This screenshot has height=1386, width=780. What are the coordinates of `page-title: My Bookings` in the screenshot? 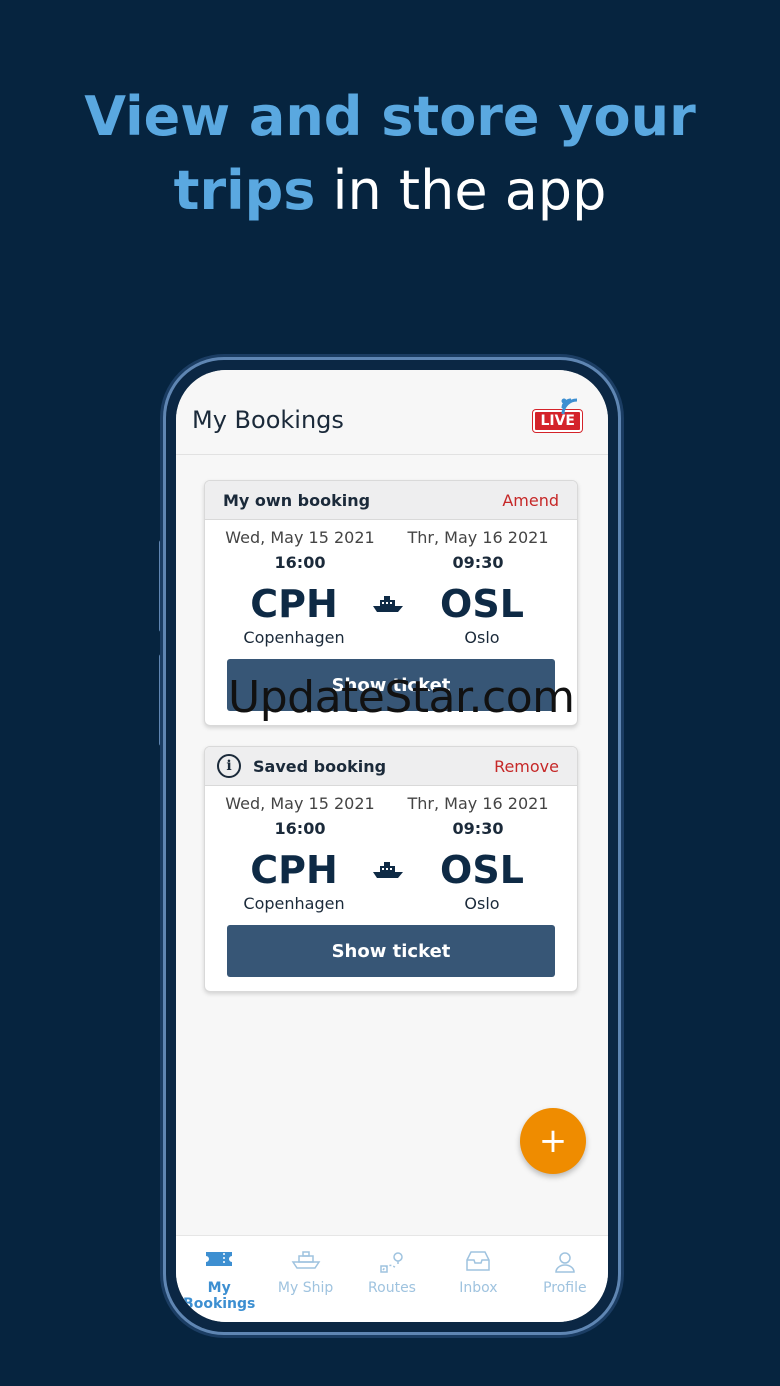 It's located at (268, 420).